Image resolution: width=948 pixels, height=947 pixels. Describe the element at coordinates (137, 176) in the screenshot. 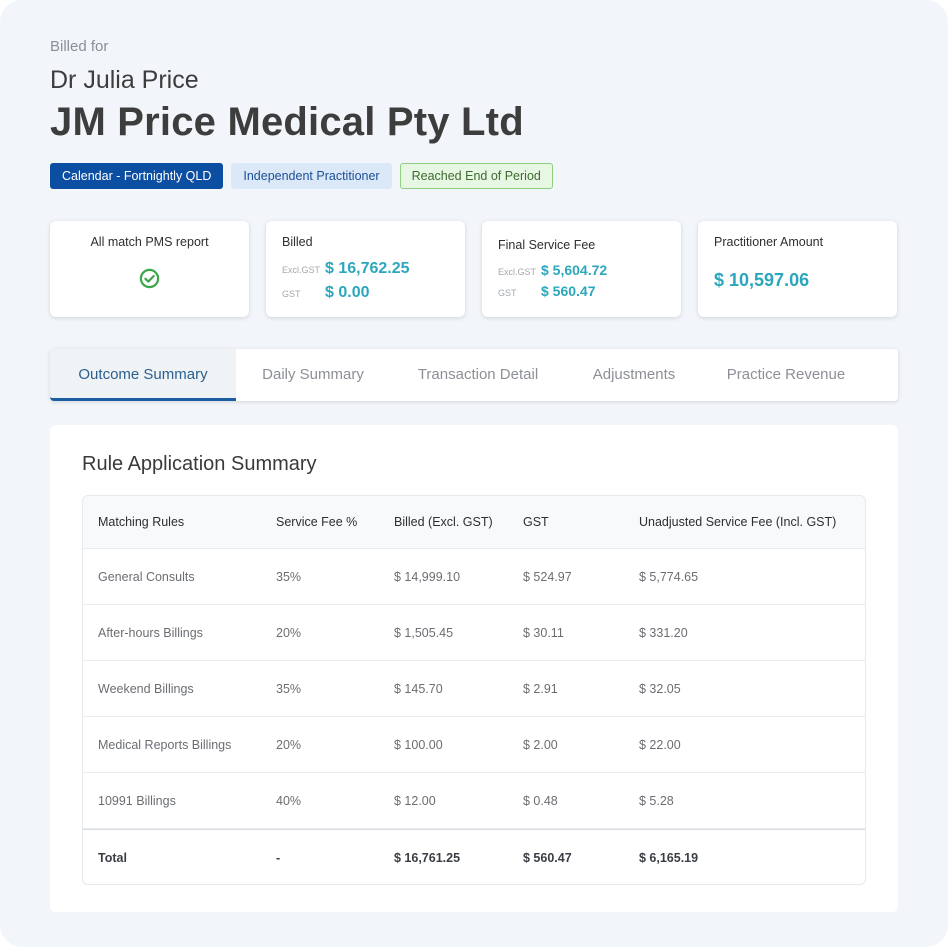

I see `tag-calendar: Calendar - Fortnightly QLD` at that location.